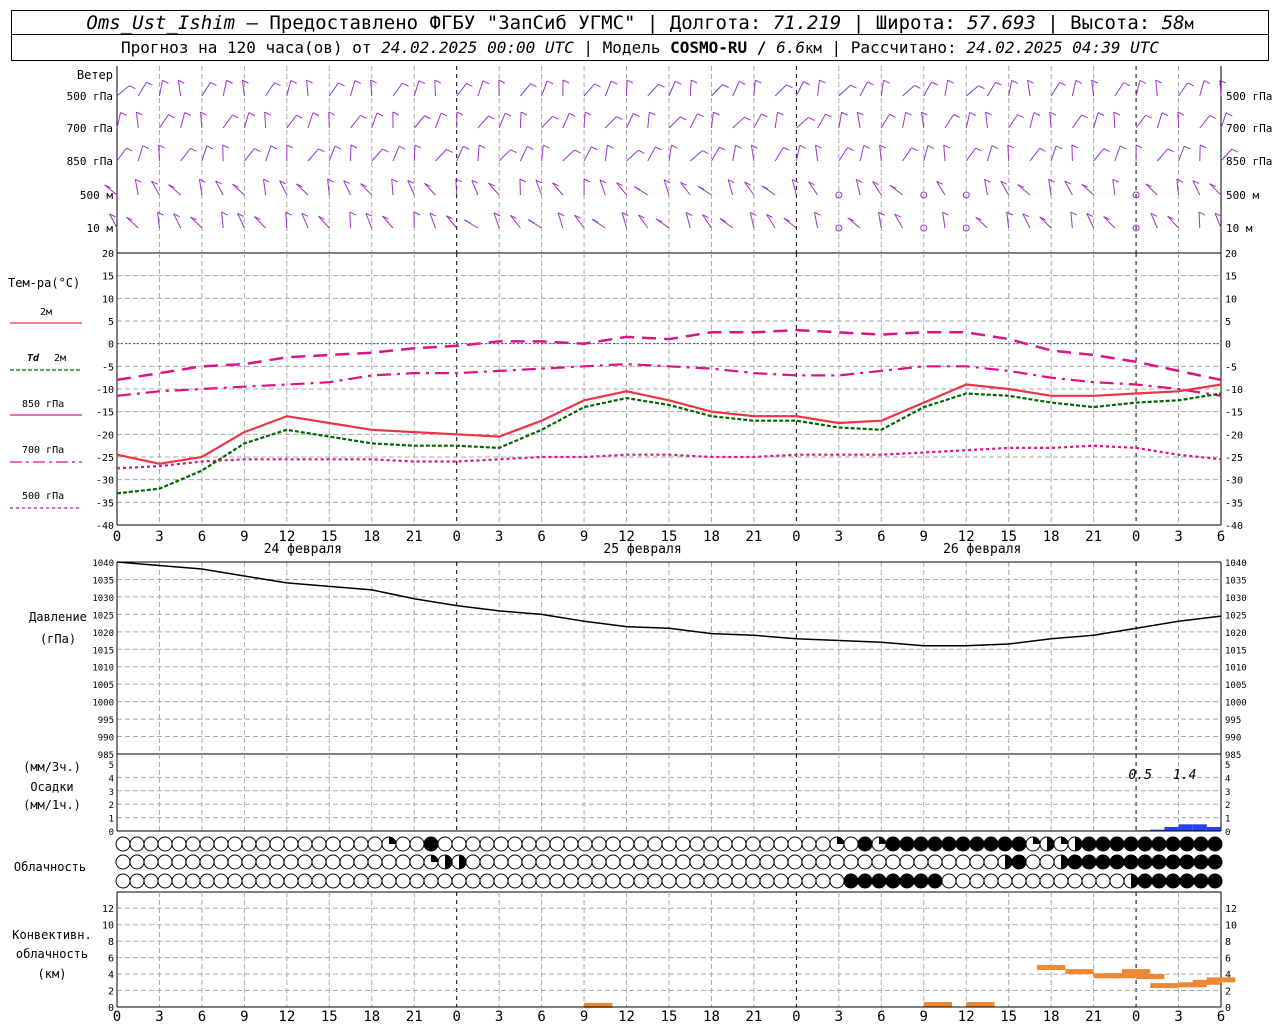 This screenshot has height=1024, width=1280. What do you see at coordinates (100, 228) in the screenshot?
I see `wind-level-label-left: 10 м` at bounding box center [100, 228].